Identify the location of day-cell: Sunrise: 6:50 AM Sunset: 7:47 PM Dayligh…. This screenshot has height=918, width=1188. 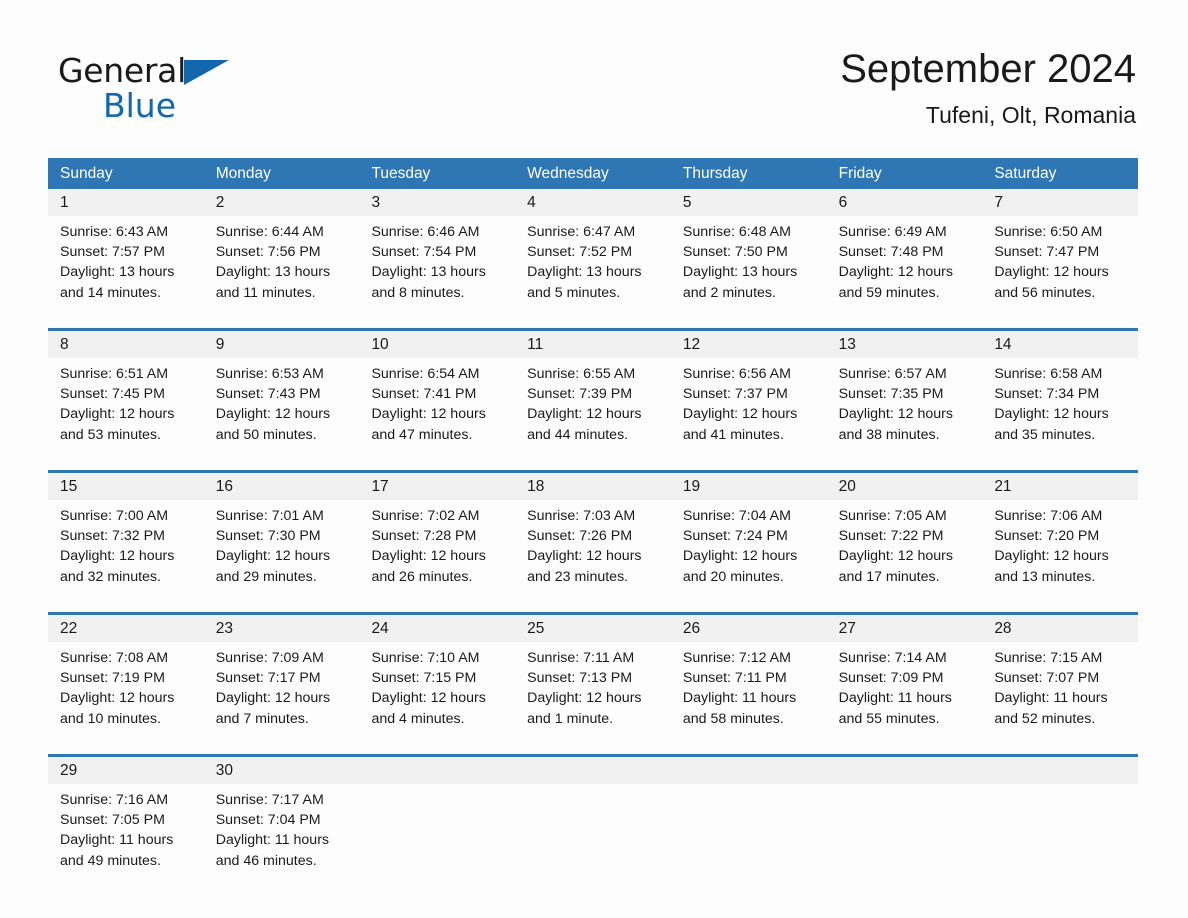
(1060, 264).